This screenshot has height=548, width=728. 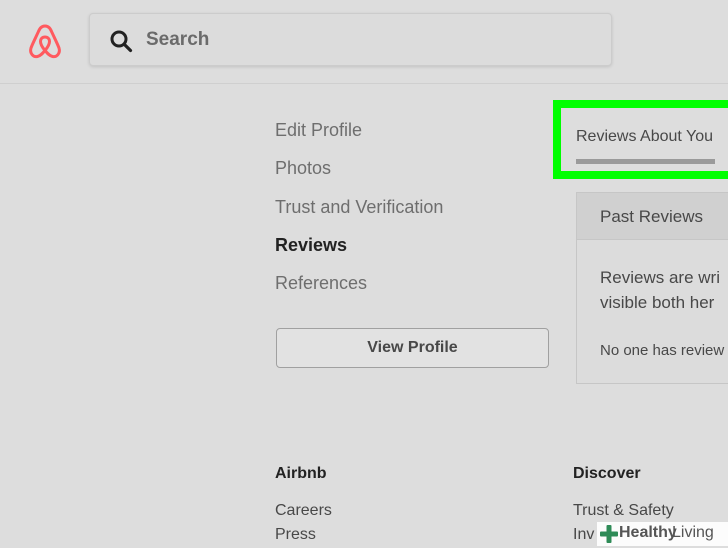 I want to click on watermark-text-living: Living, so click(x=693, y=532).